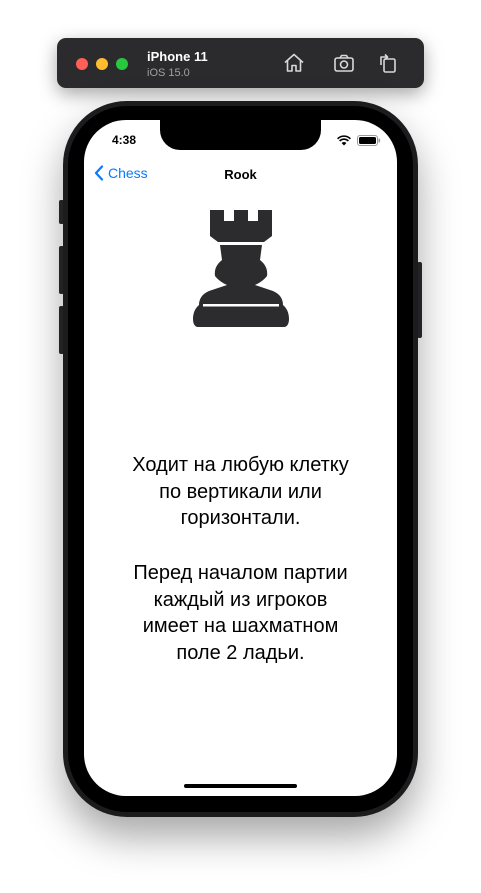 The width and height of the screenshot is (481, 893). What do you see at coordinates (240, 174) in the screenshot?
I see `page-title: Rook` at bounding box center [240, 174].